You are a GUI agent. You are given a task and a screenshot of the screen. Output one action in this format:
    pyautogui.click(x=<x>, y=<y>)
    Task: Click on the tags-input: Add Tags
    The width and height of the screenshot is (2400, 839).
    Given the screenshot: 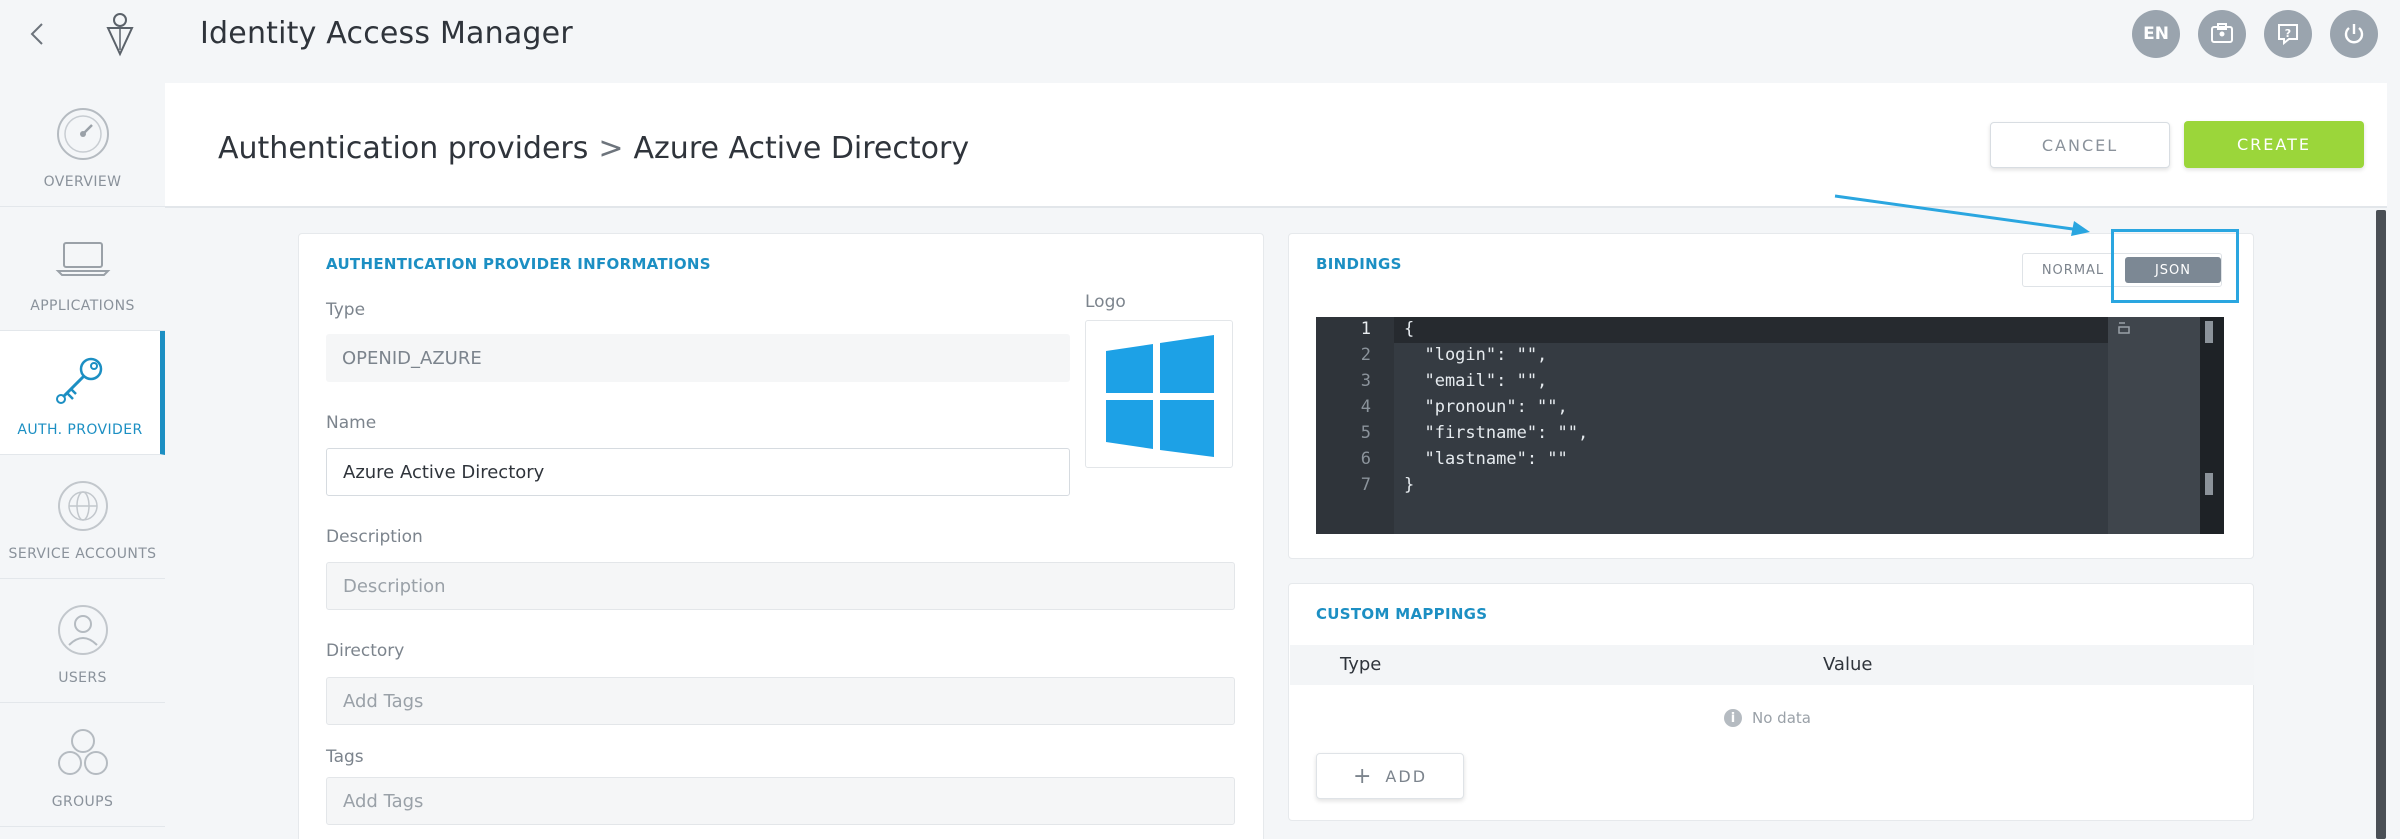 What is the action you would take?
    pyautogui.click(x=780, y=801)
    